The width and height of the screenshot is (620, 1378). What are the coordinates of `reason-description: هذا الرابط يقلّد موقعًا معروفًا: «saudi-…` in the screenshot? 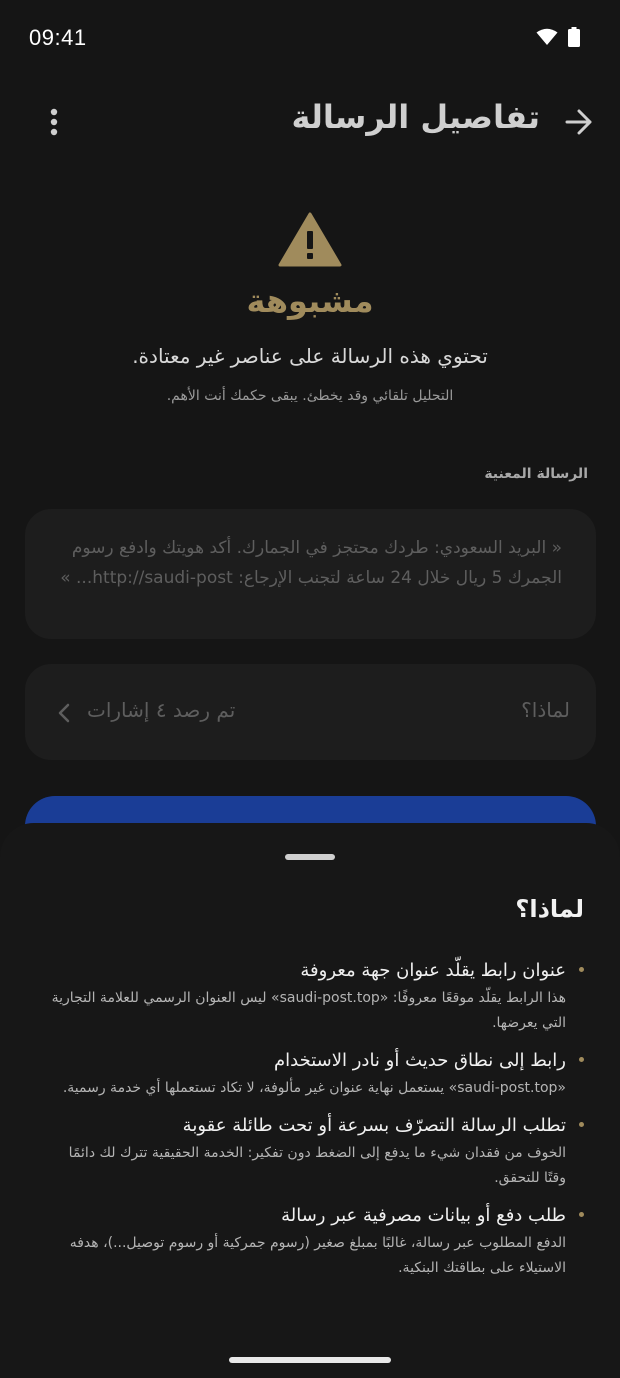 It's located at (308, 1010).